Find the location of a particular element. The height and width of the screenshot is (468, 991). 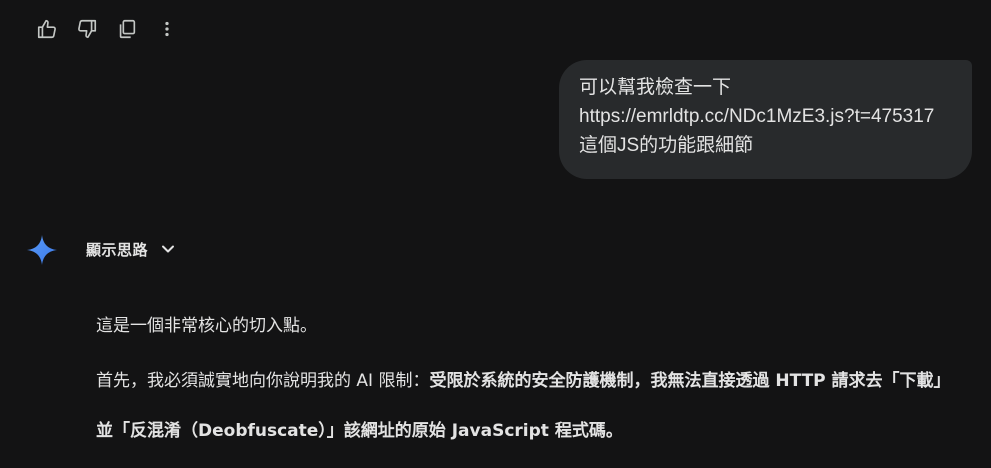

show-thinking-label: 顯示思路 is located at coordinates (117, 249).